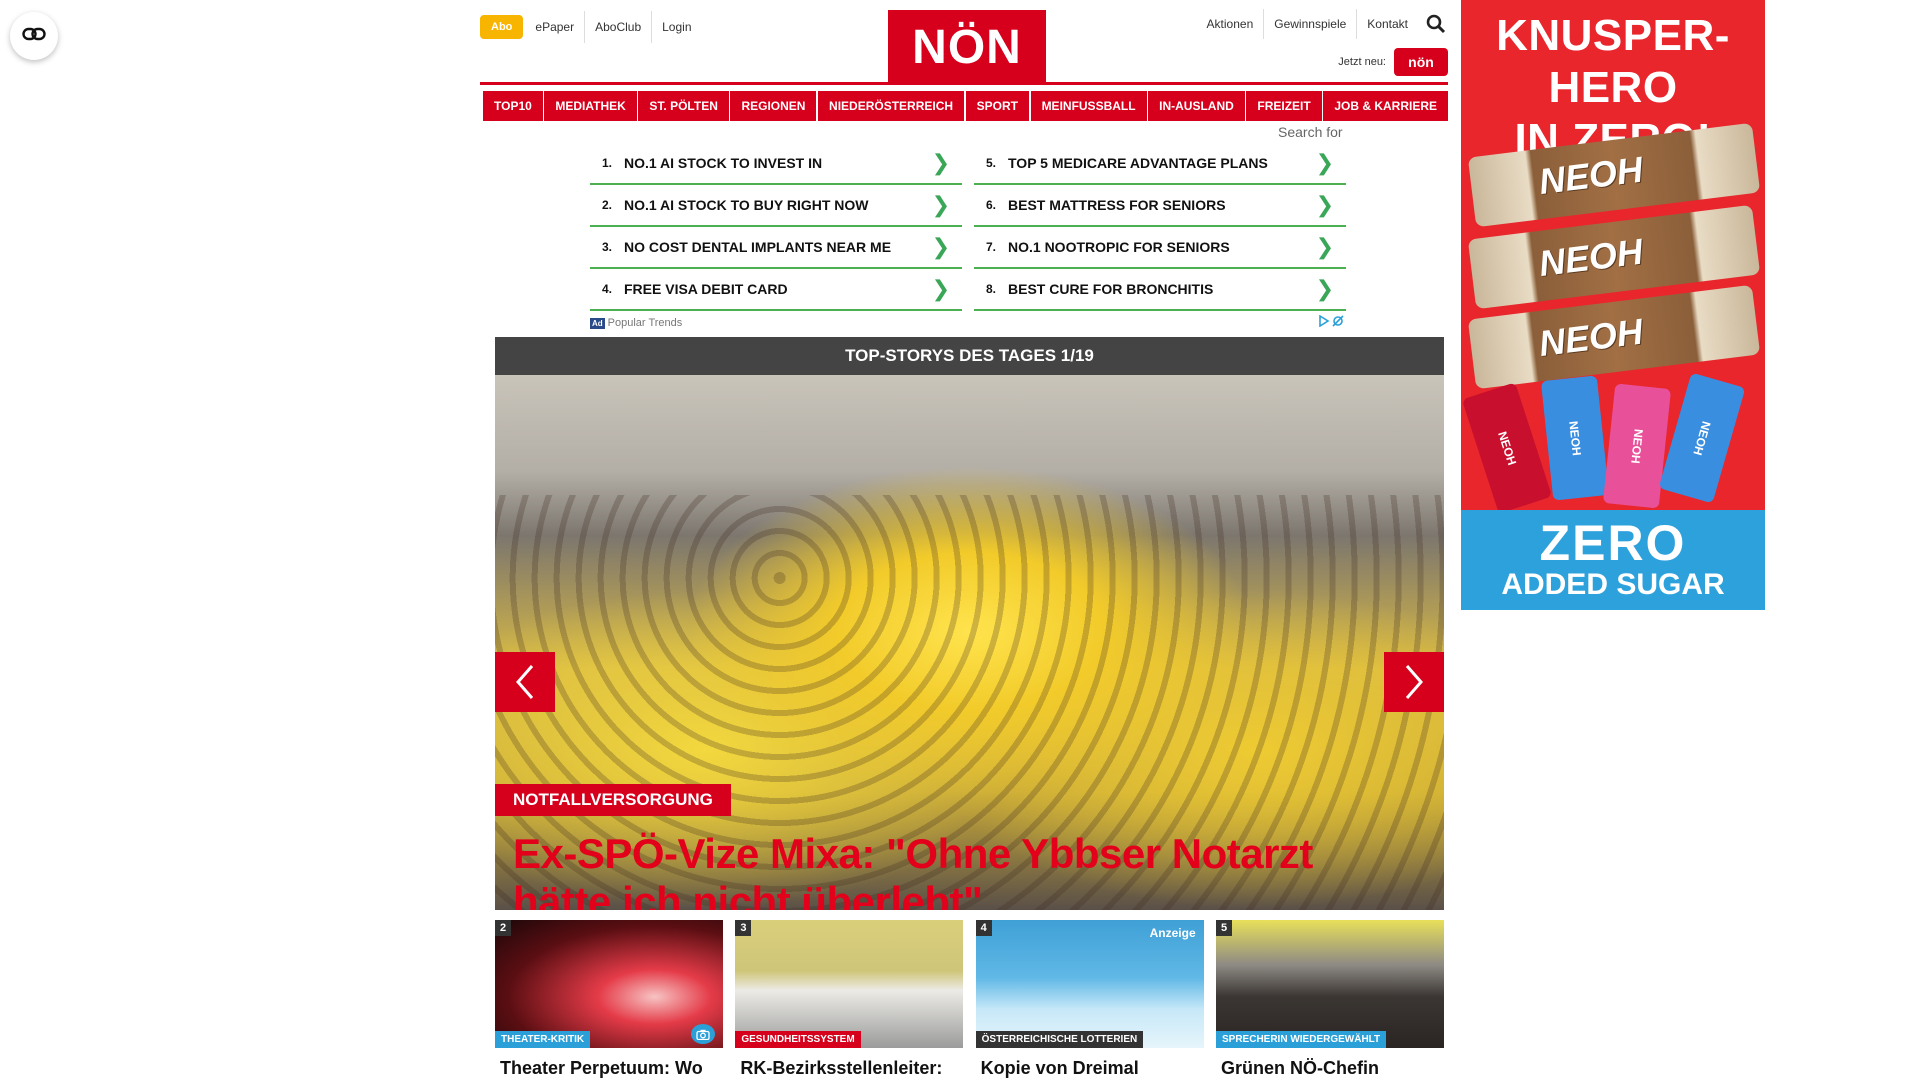 The height and width of the screenshot is (1080, 1920). I want to click on sponsored-item-number: 5., so click(991, 163).